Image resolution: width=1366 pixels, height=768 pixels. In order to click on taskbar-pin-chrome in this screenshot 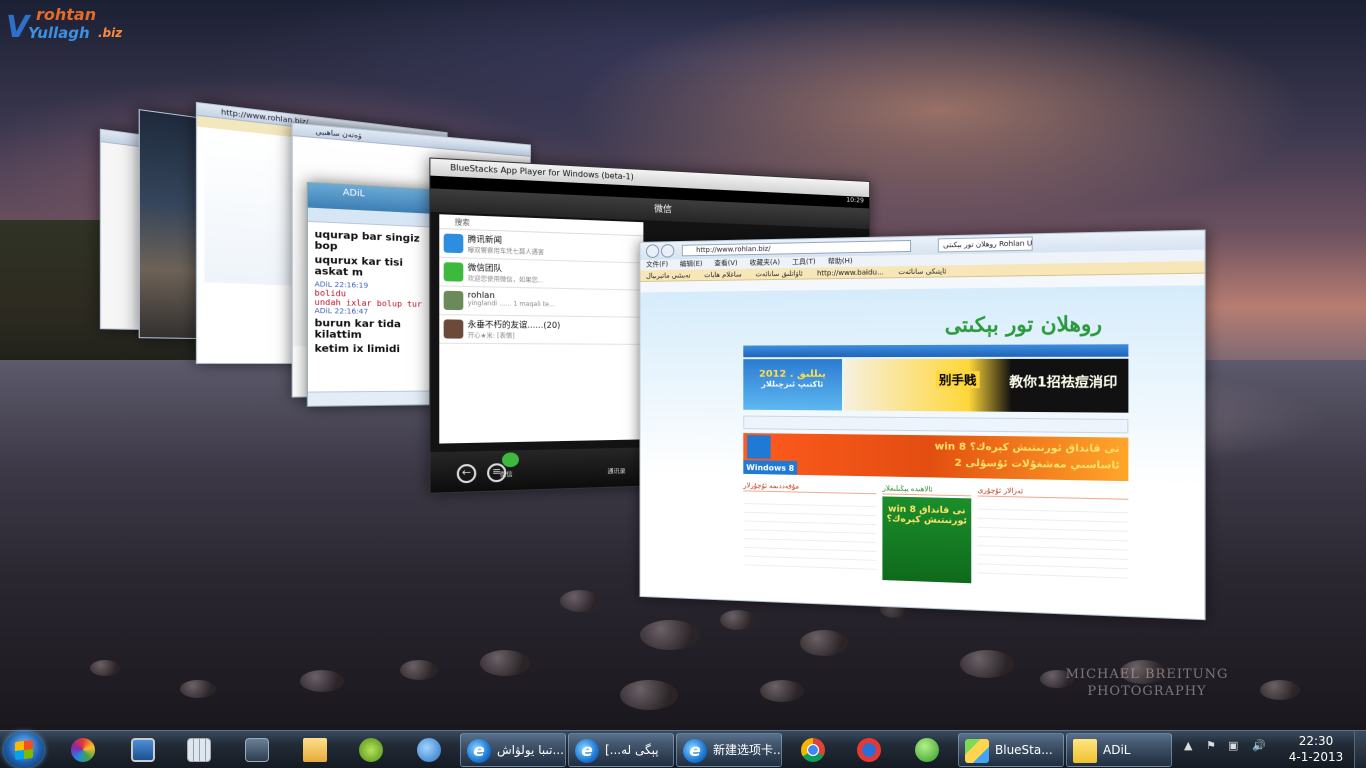, I will do `click(813, 750)`.